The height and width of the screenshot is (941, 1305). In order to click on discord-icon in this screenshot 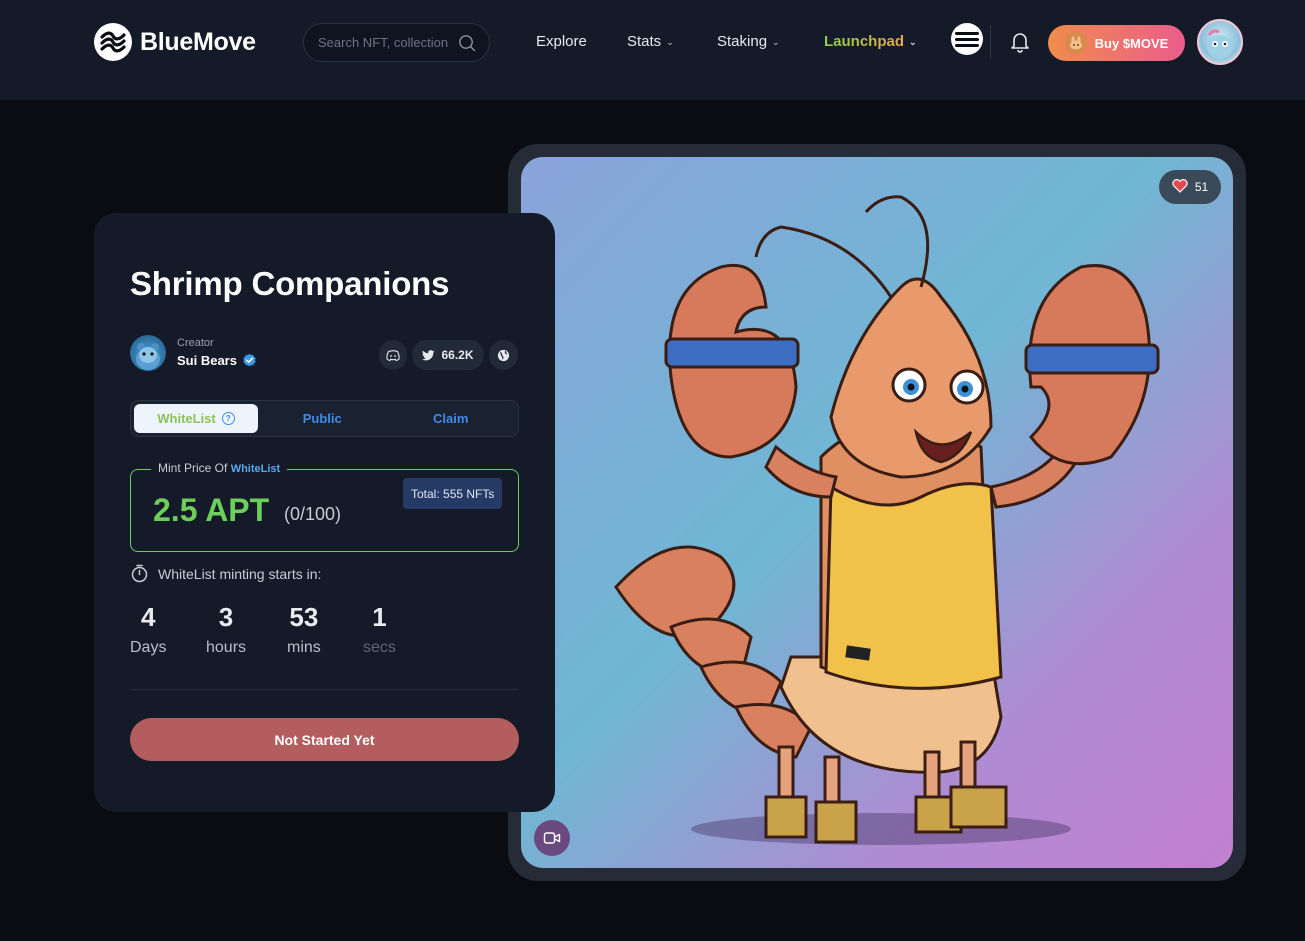, I will do `click(393, 355)`.